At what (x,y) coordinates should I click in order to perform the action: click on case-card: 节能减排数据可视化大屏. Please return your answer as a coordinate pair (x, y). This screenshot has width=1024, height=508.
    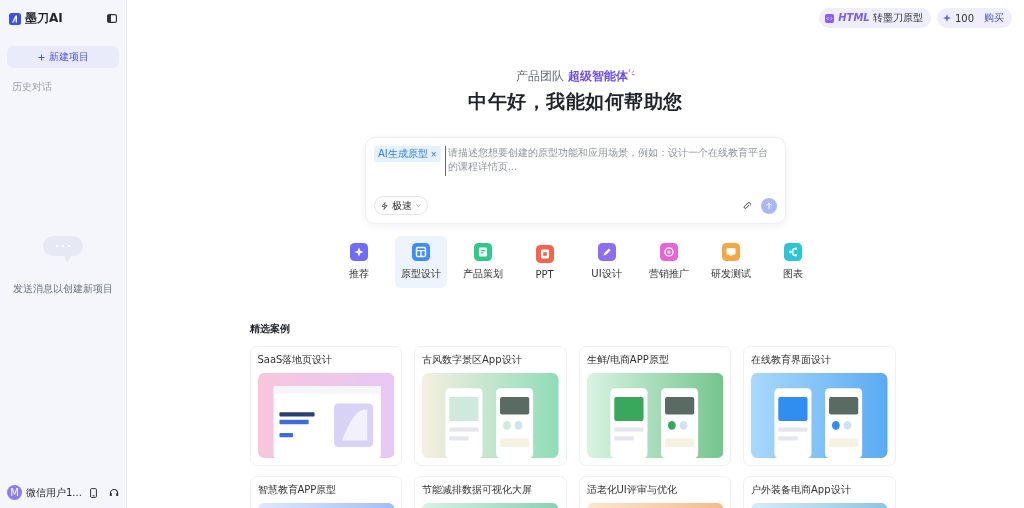
    Looking at the image, I should click on (490, 492).